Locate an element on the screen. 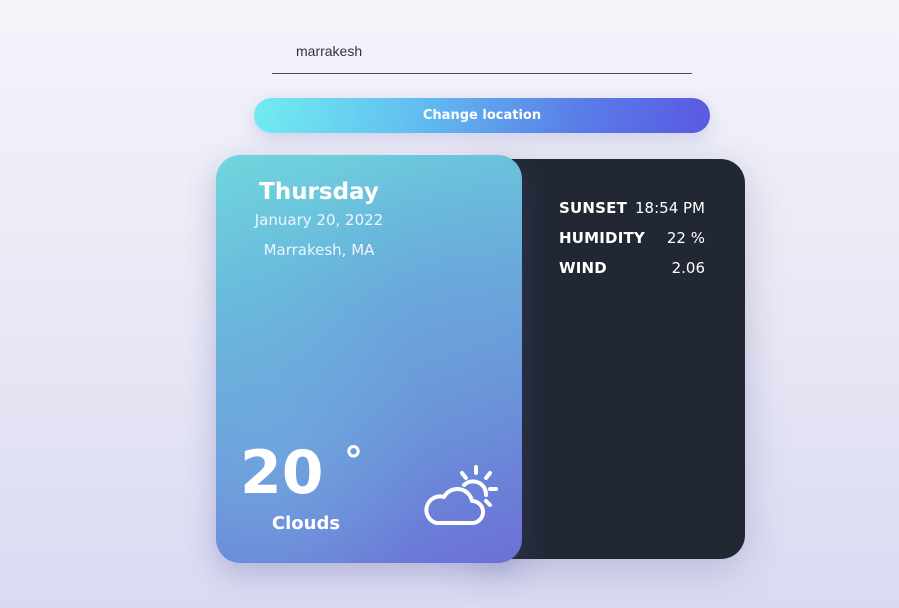  location-search-input is located at coordinates (482, 51).